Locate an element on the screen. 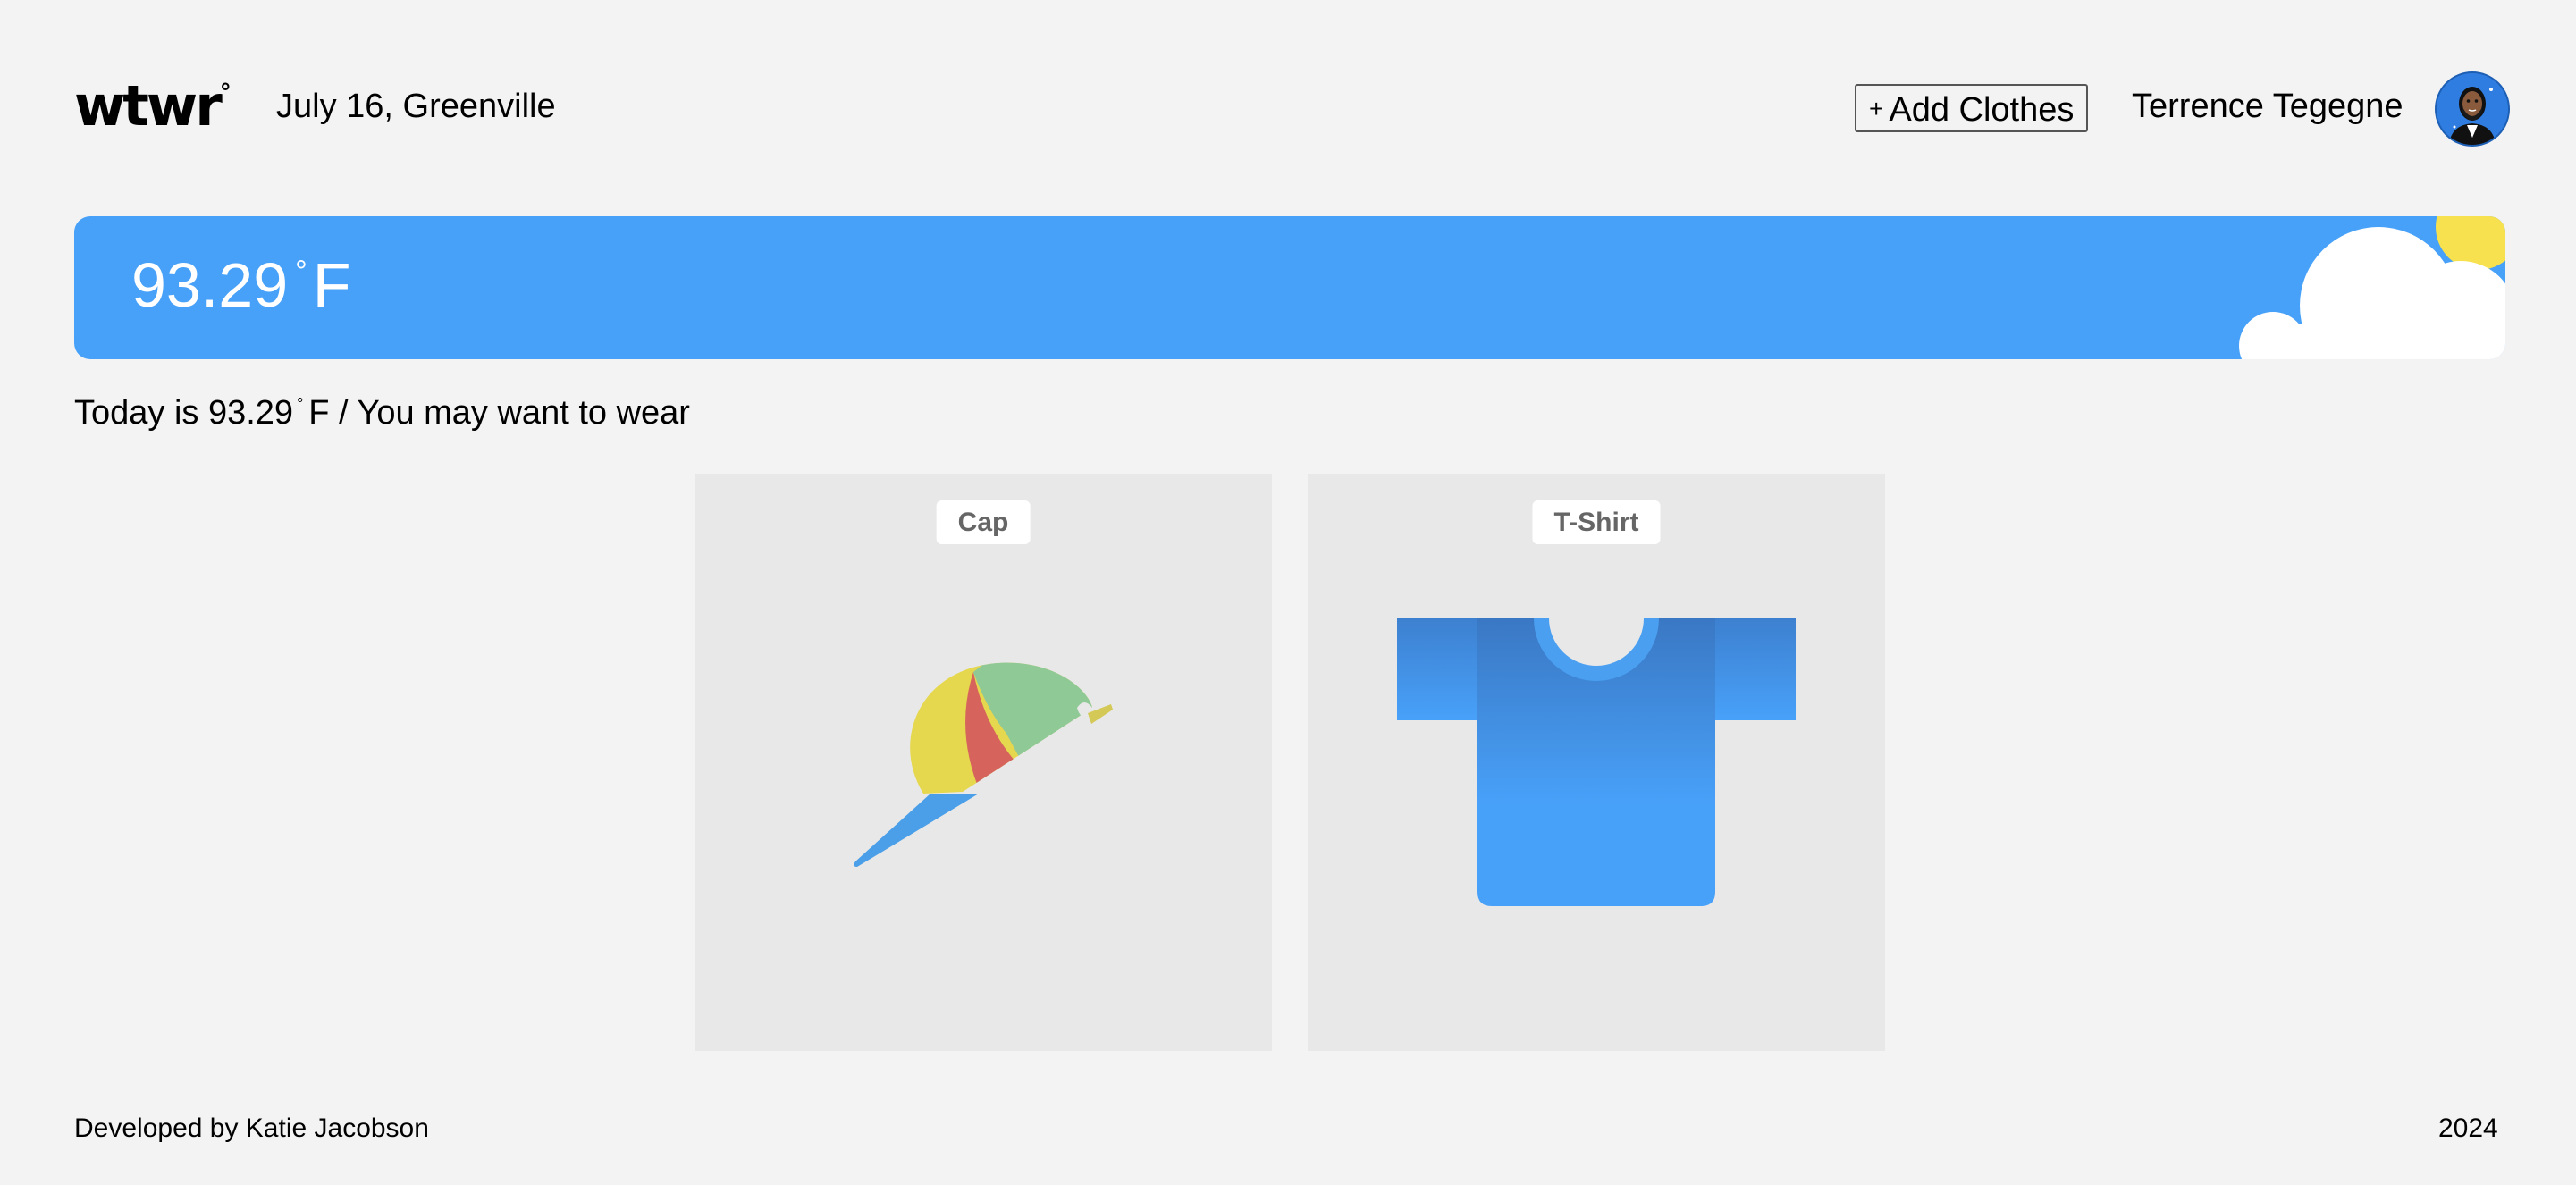  degree-symbol: ° is located at coordinates (301, 272).